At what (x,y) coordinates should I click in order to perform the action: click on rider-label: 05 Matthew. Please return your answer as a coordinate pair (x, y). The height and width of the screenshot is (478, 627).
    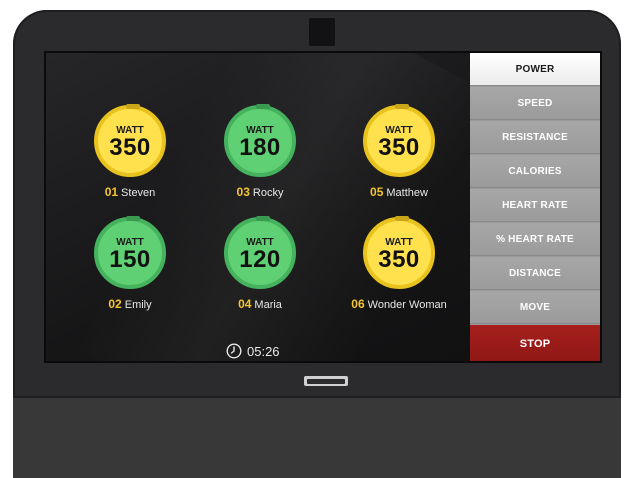
    Looking at the image, I should click on (399, 192).